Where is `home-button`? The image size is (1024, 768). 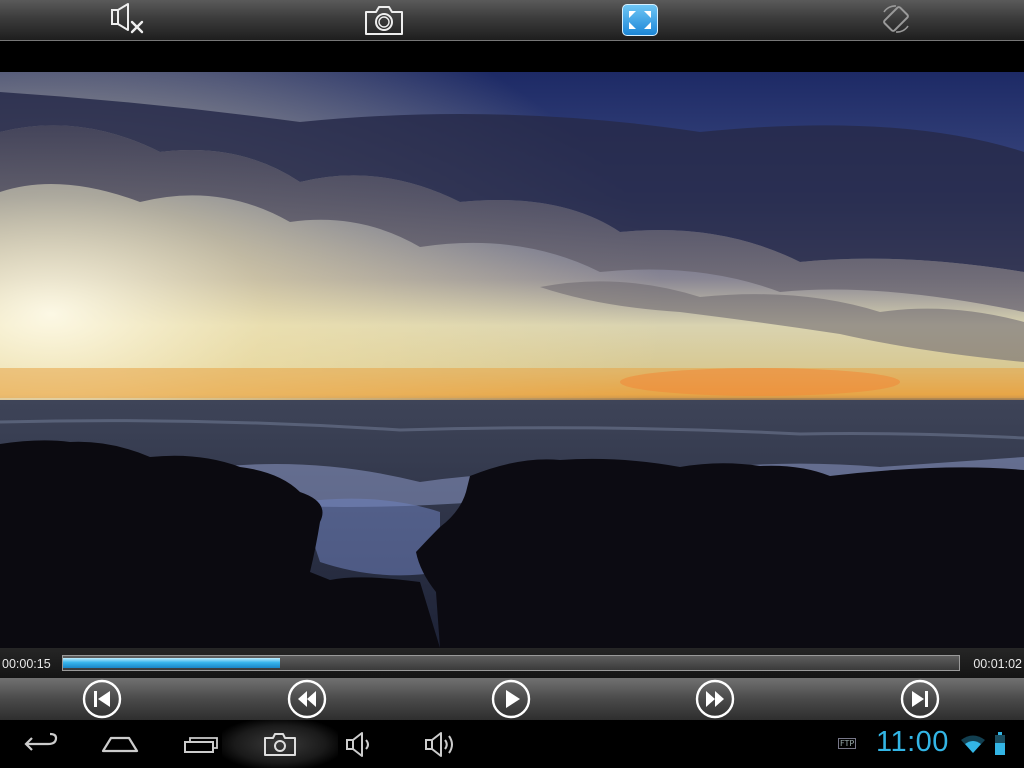
home-button is located at coordinates (120, 744).